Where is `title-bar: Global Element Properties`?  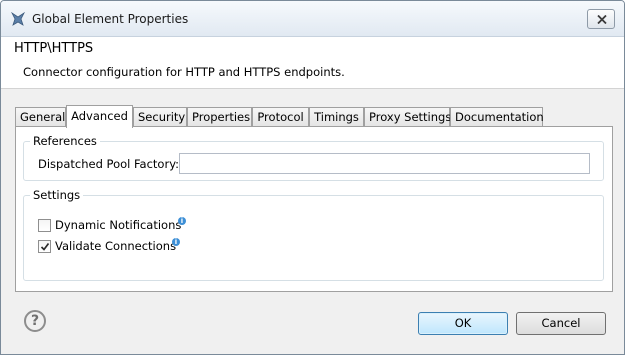
title-bar: Global Element Properties is located at coordinates (312, 19).